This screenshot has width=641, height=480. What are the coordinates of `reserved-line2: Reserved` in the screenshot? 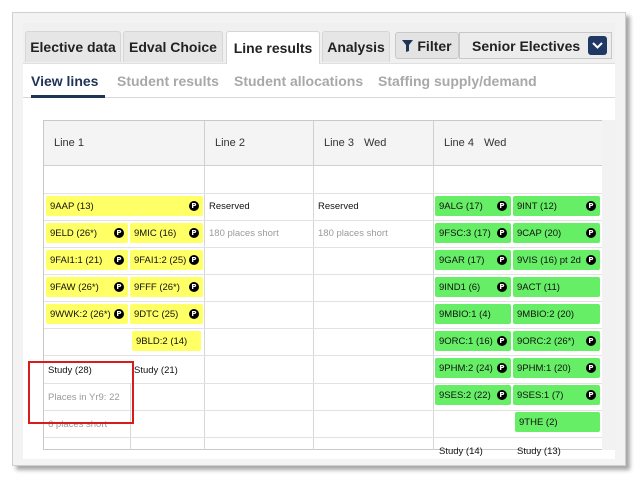 It's located at (229, 206).